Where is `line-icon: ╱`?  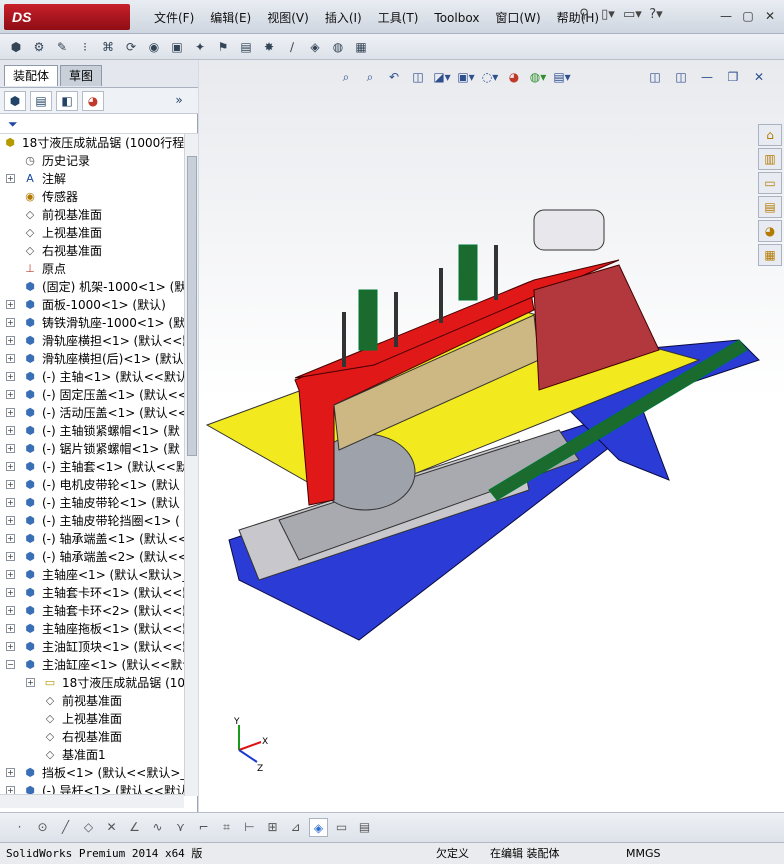 line-icon: ╱ is located at coordinates (65, 827).